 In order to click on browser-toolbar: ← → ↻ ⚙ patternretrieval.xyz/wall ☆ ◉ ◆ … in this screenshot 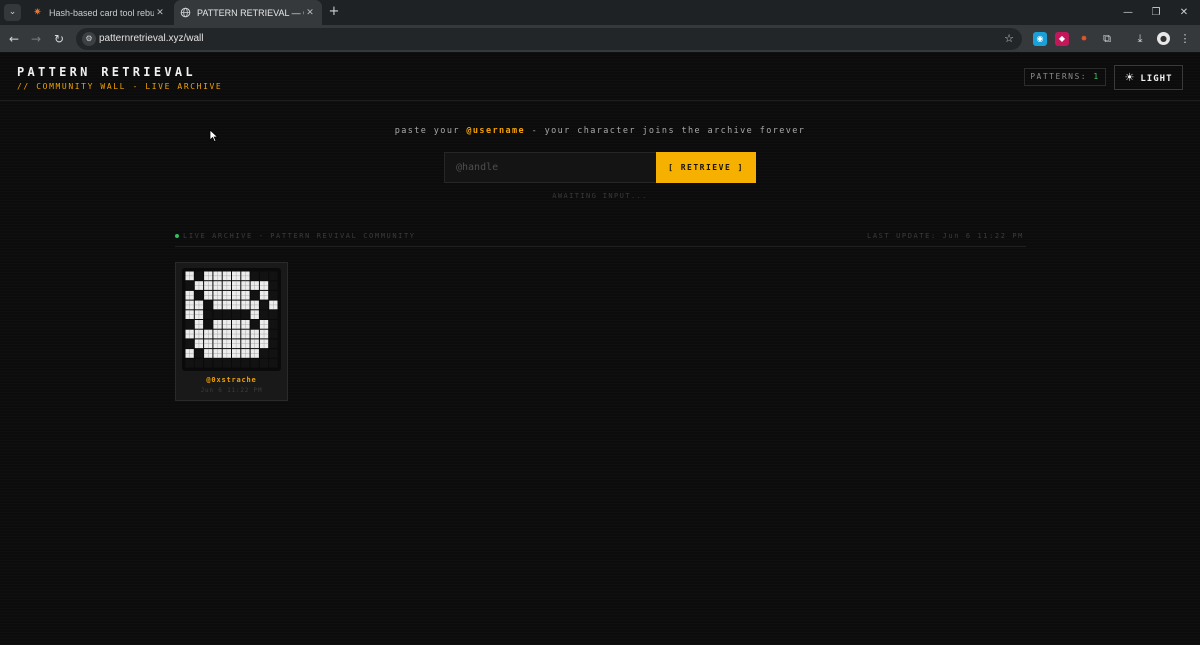, I will do `click(600, 39)`.